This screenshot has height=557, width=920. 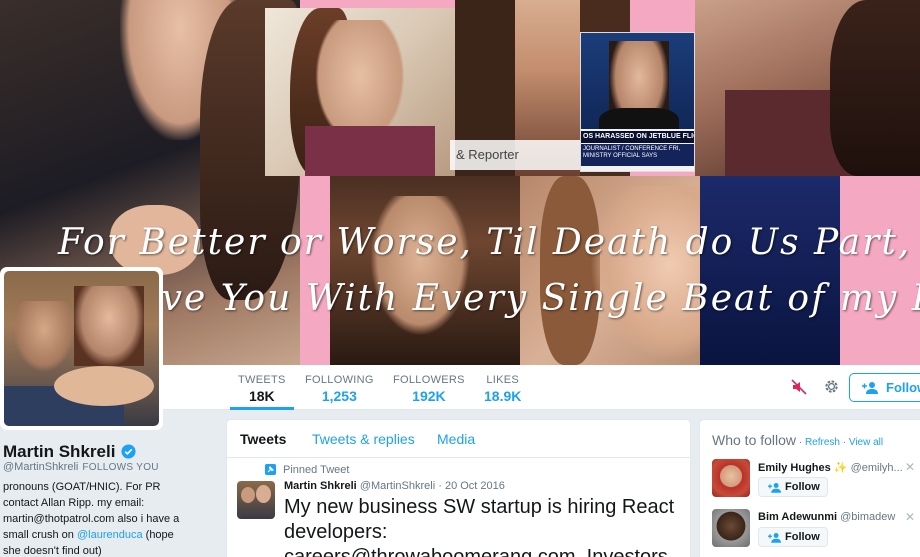 I want to click on stat-likes: LIKES 18.9K, so click(x=502, y=389).